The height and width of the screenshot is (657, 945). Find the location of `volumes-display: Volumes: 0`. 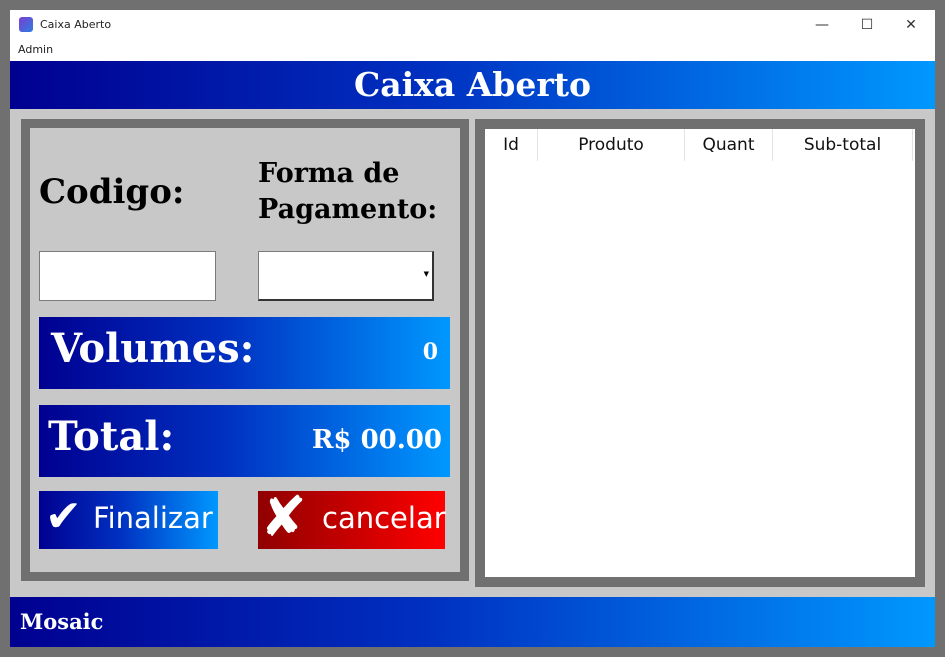

volumes-display: Volumes: 0 is located at coordinates (244, 353).